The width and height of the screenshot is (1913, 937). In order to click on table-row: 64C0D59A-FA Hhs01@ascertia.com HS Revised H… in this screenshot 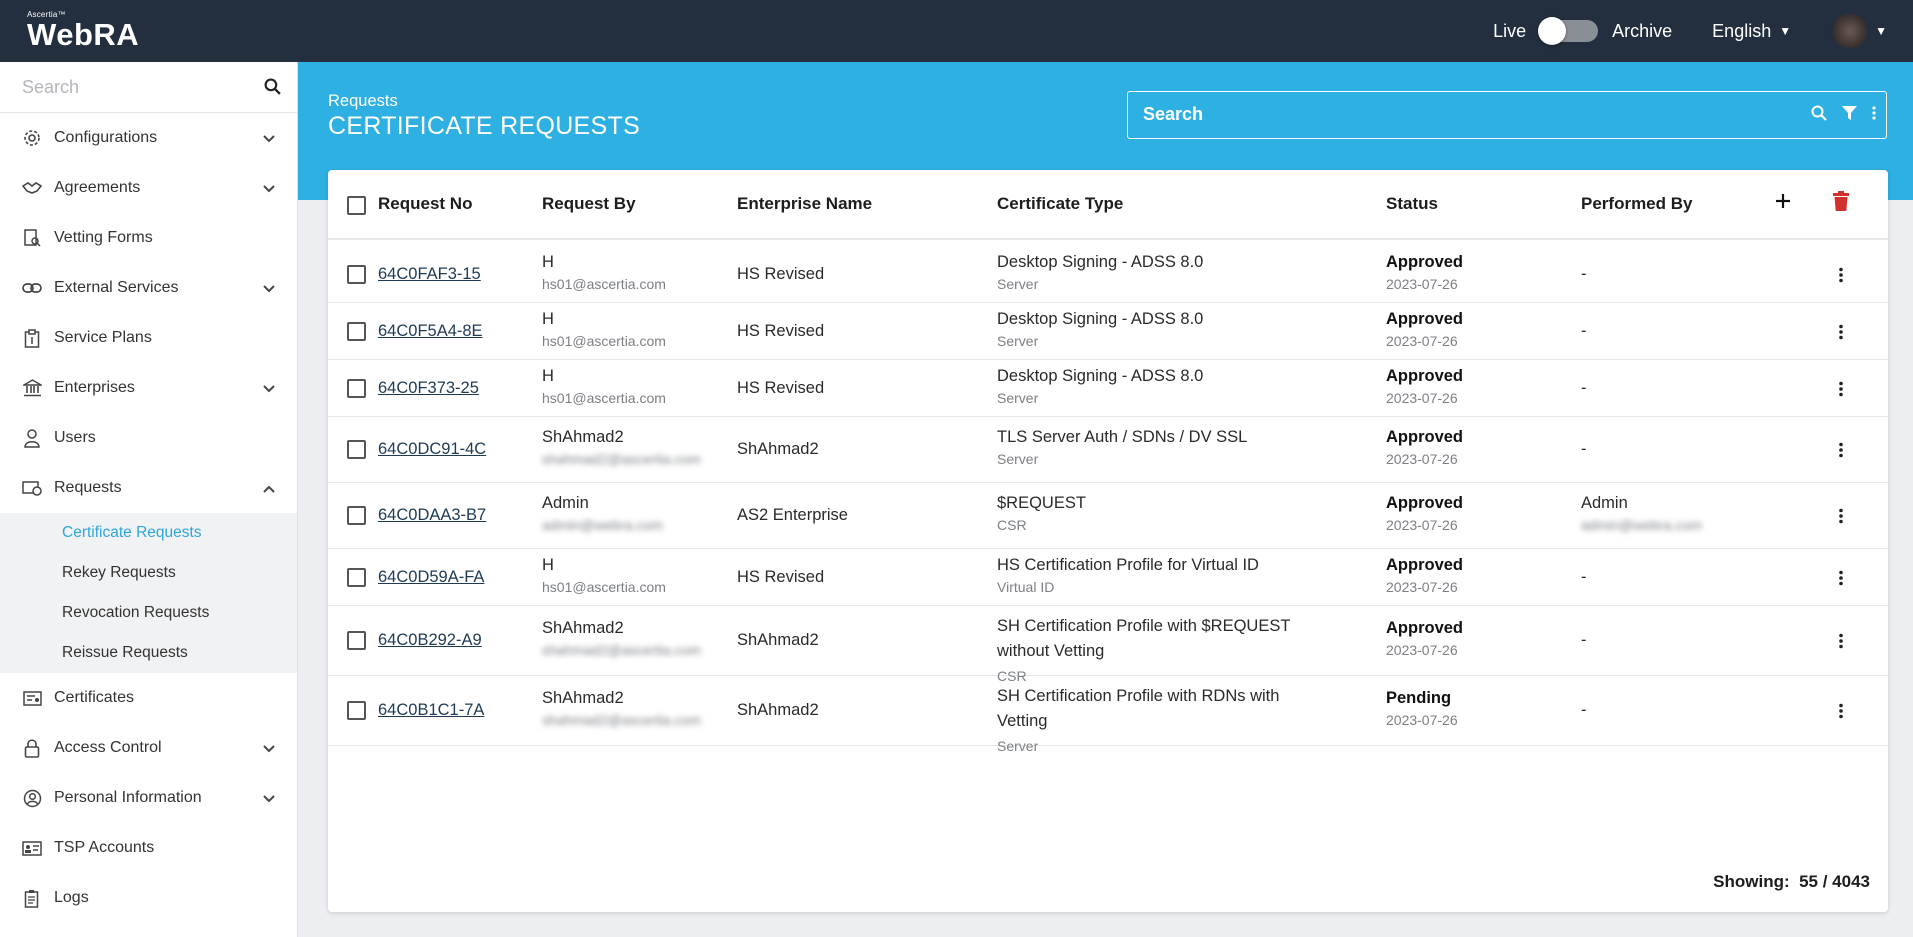, I will do `click(1108, 577)`.